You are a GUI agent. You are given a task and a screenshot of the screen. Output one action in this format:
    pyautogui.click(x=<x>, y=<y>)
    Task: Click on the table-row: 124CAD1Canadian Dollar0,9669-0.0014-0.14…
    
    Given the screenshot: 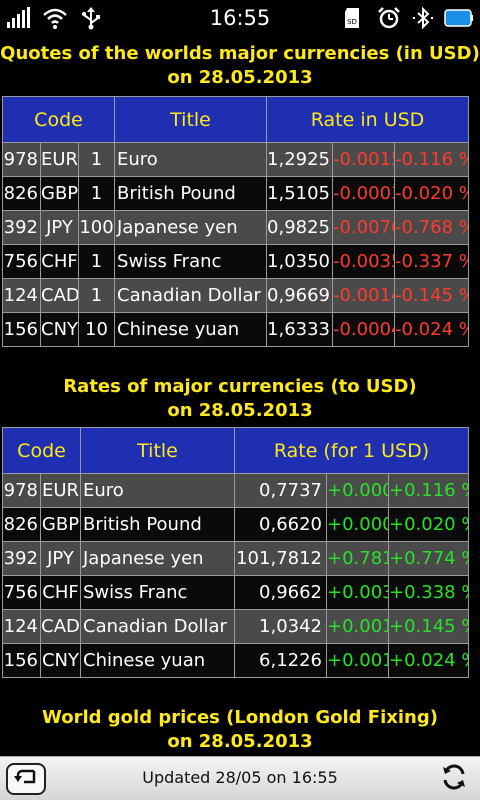 What is the action you would take?
    pyautogui.click(x=236, y=295)
    